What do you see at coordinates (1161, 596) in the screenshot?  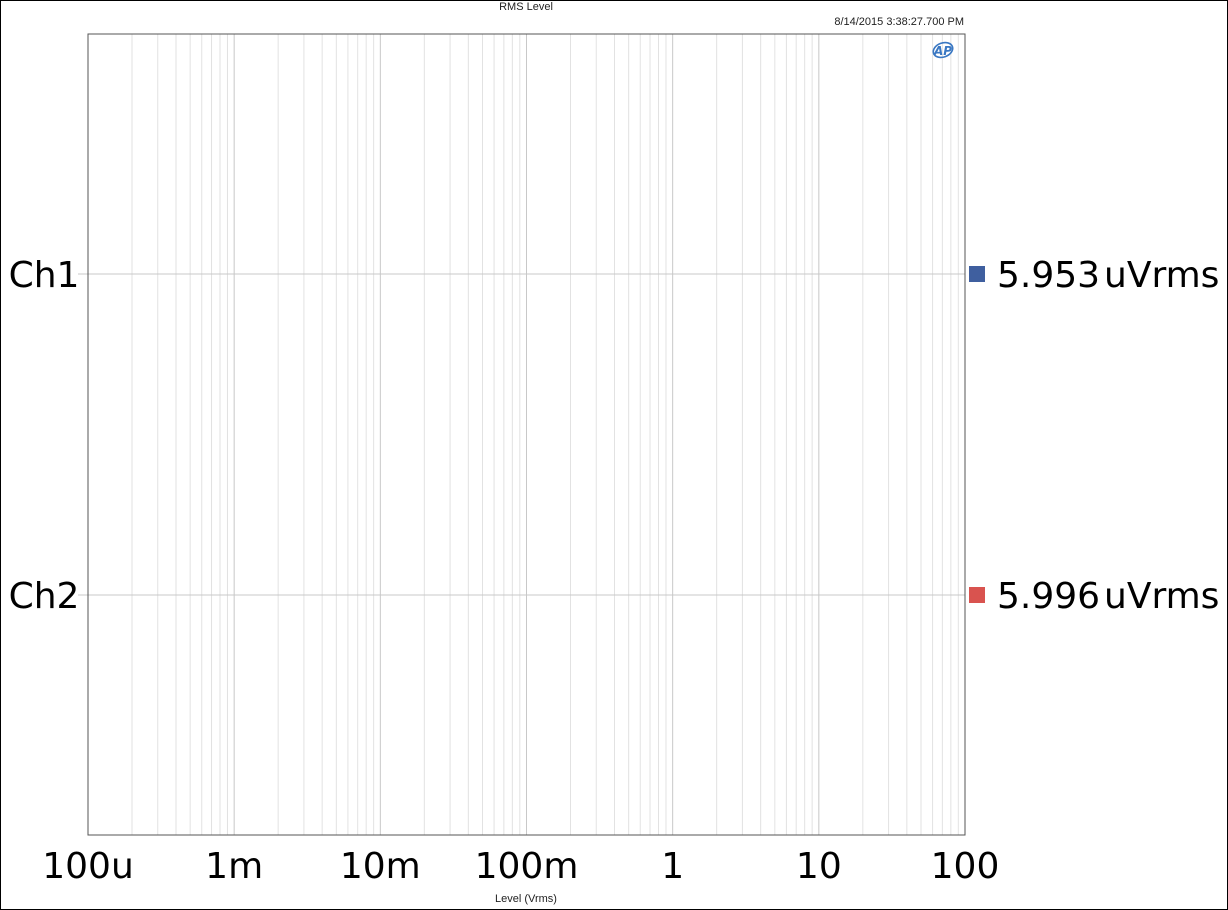 I see `readout-unit-ch2: uVrms` at bounding box center [1161, 596].